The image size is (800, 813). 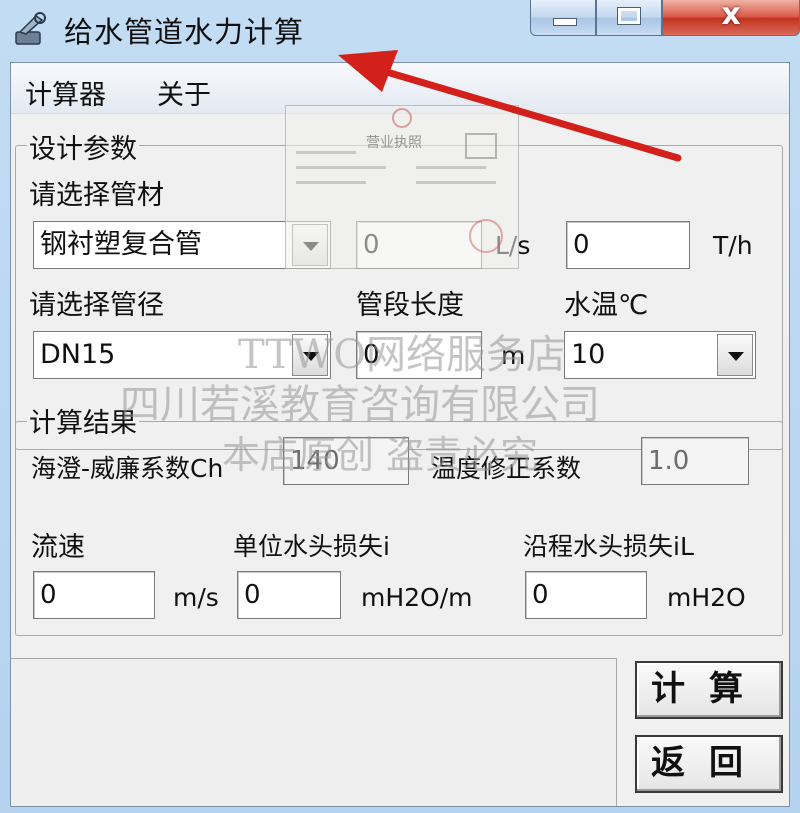 What do you see at coordinates (182, 355) in the screenshot?
I see `diameter-select: DN15` at bounding box center [182, 355].